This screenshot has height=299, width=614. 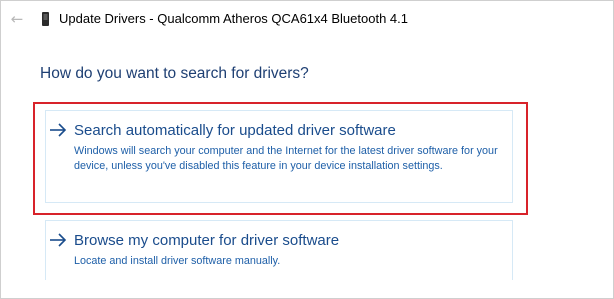 What do you see at coordinates (207, 240) in the screenshot?
I see `option-title: Browse my computer for driver software` at bounding box center [207, 240].